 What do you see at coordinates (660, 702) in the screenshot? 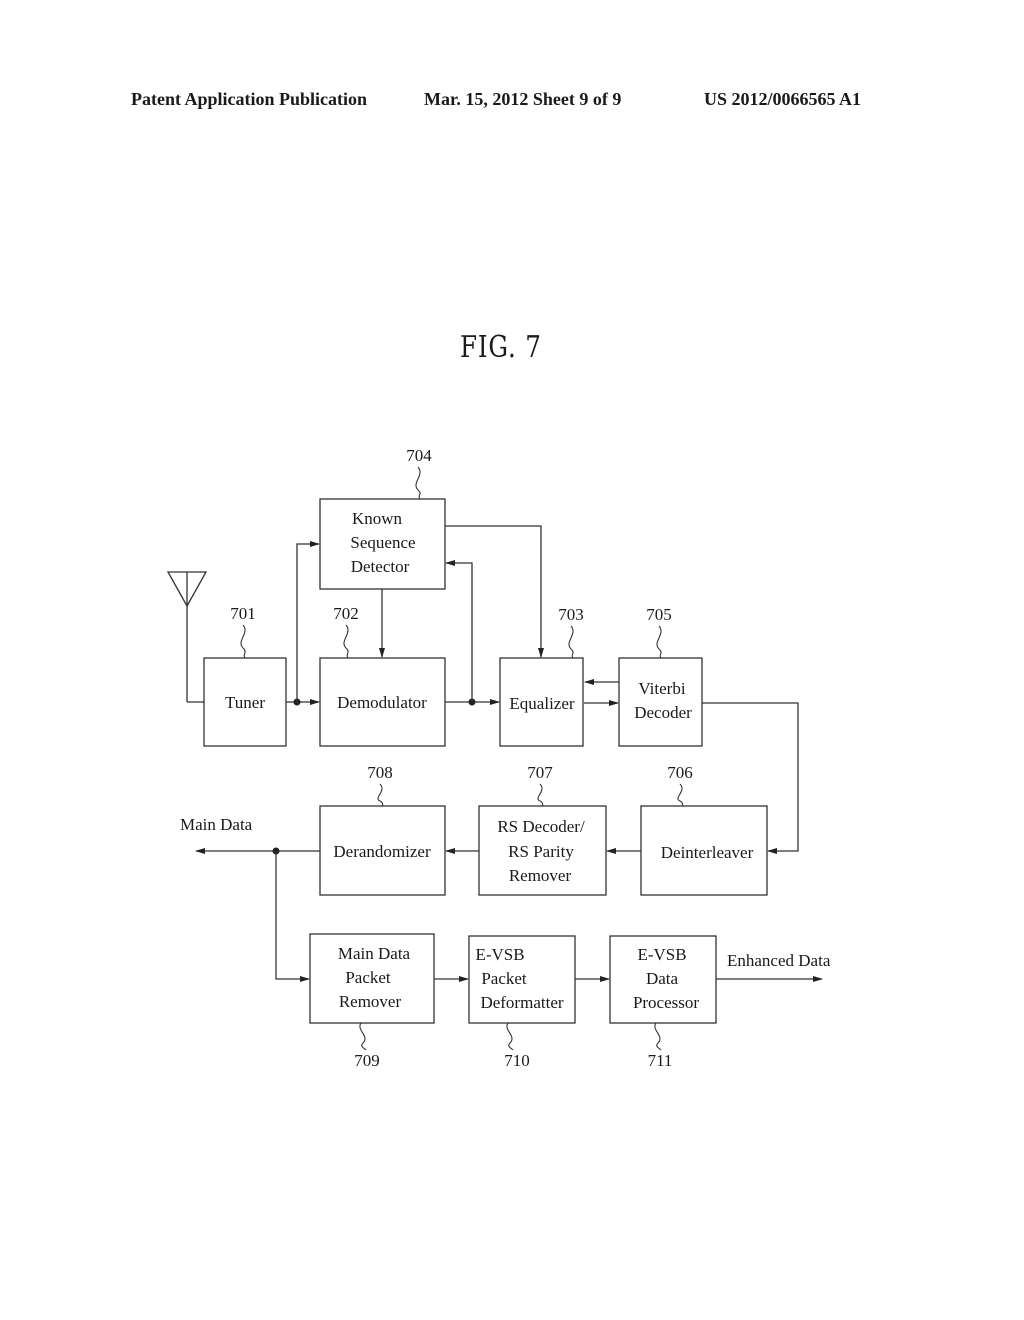
I see `block-viterbi-decoder: Viterbi Decoder` at bounding box center [660, 702].